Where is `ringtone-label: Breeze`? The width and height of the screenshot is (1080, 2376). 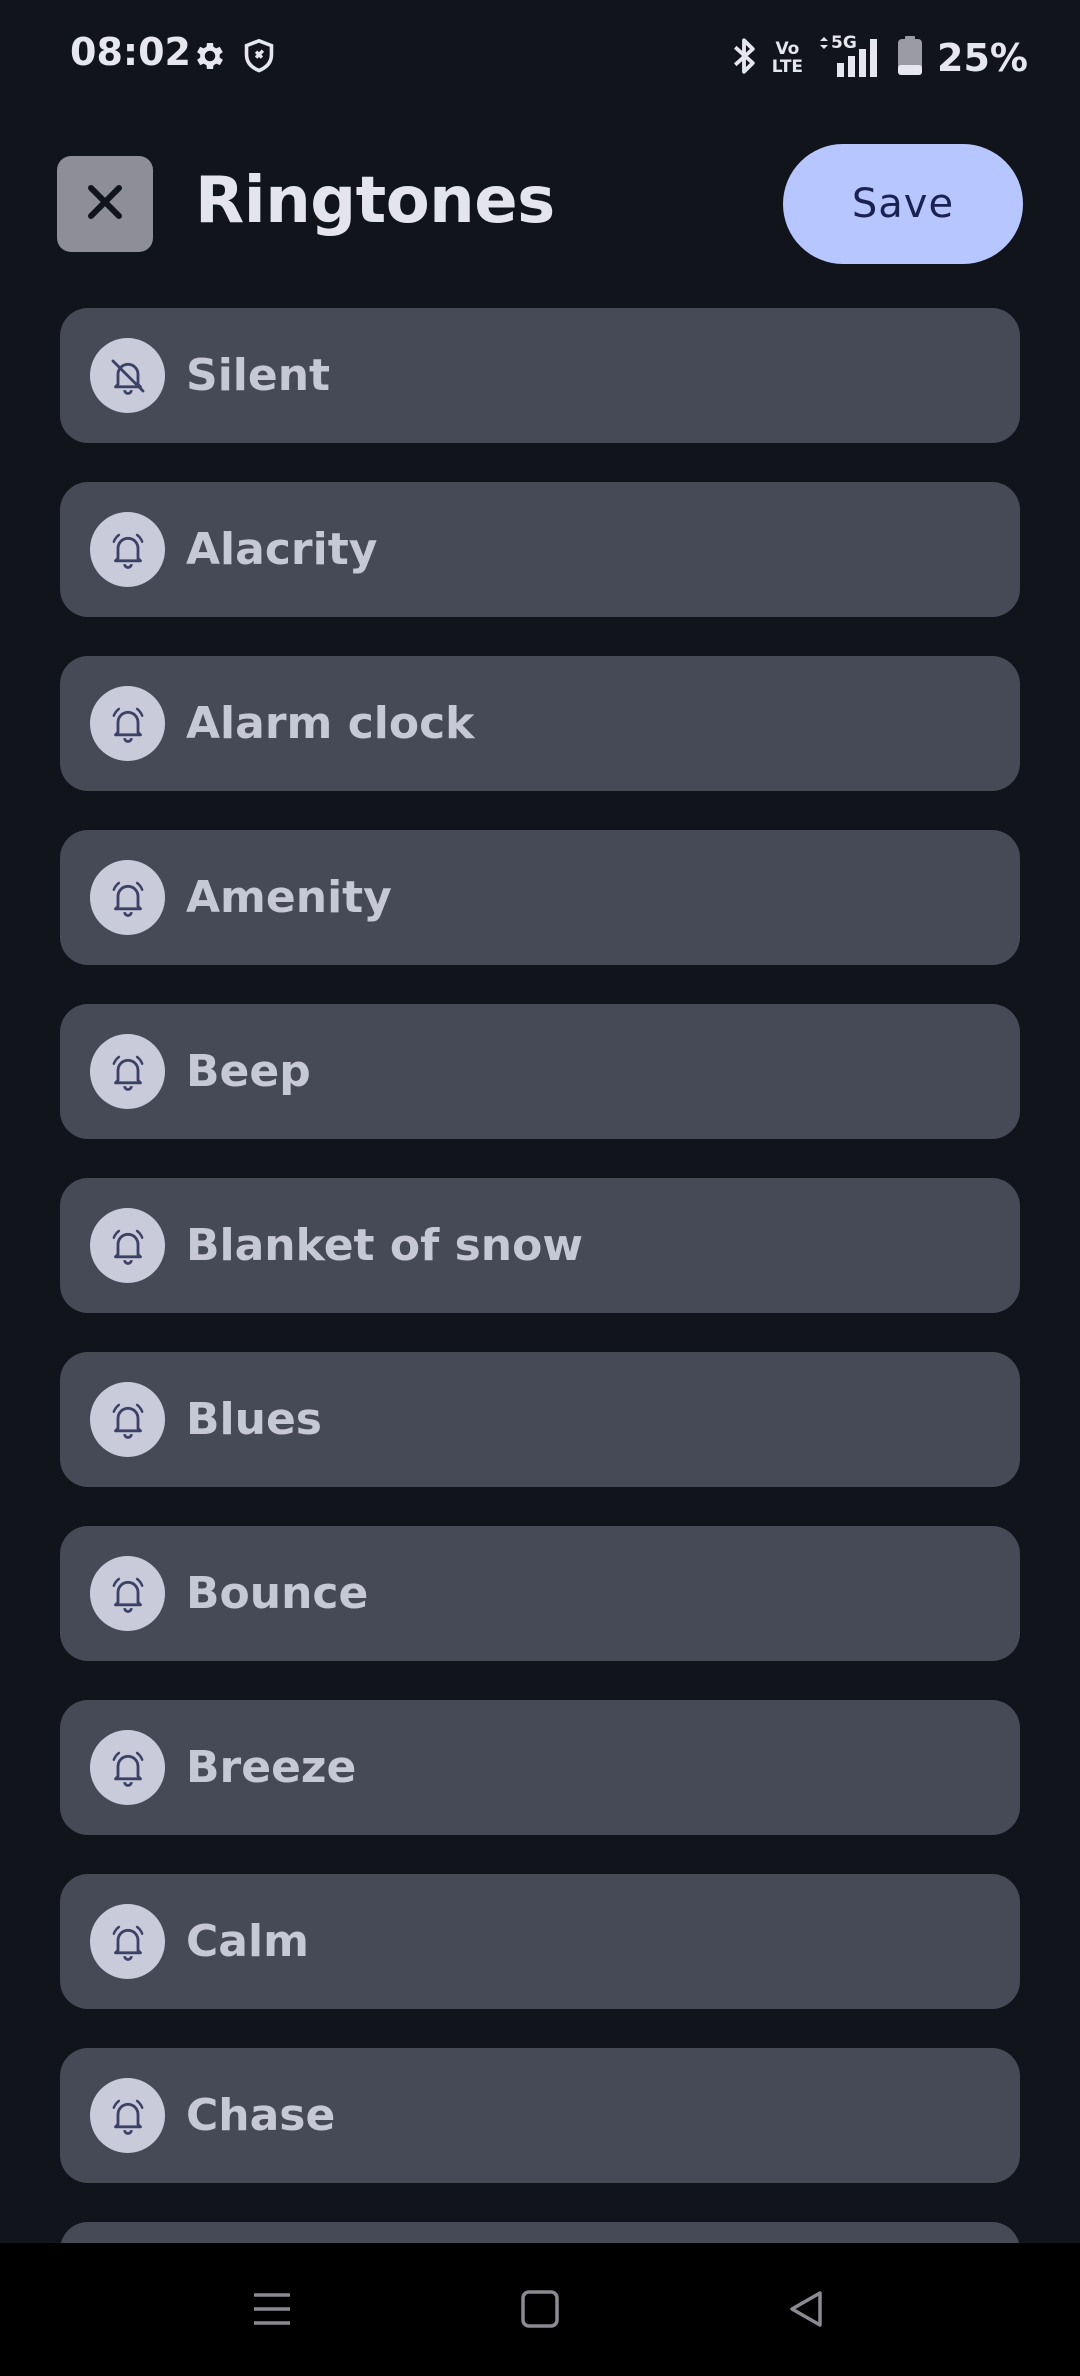
ringtone-label: Breeze is located at coordinates (271, 1767).